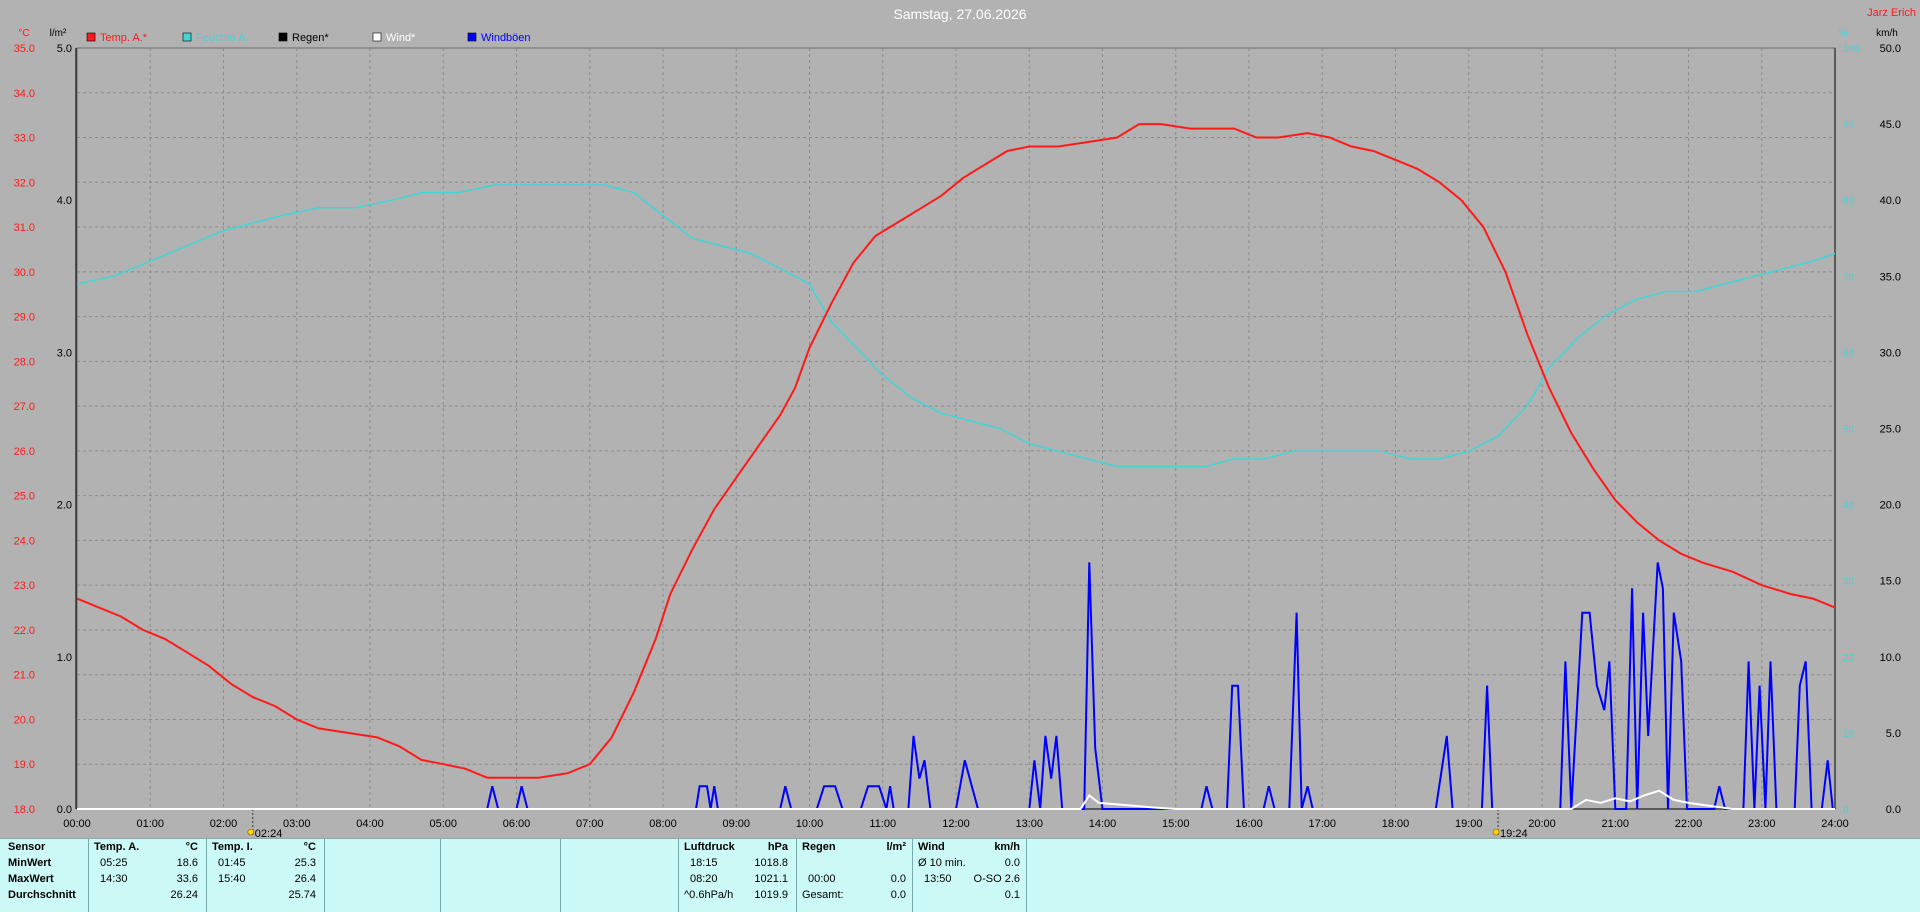 This screenshot has width=1920, height=912. I want to click on temp-i-max: 26.4, so click(305, 879).